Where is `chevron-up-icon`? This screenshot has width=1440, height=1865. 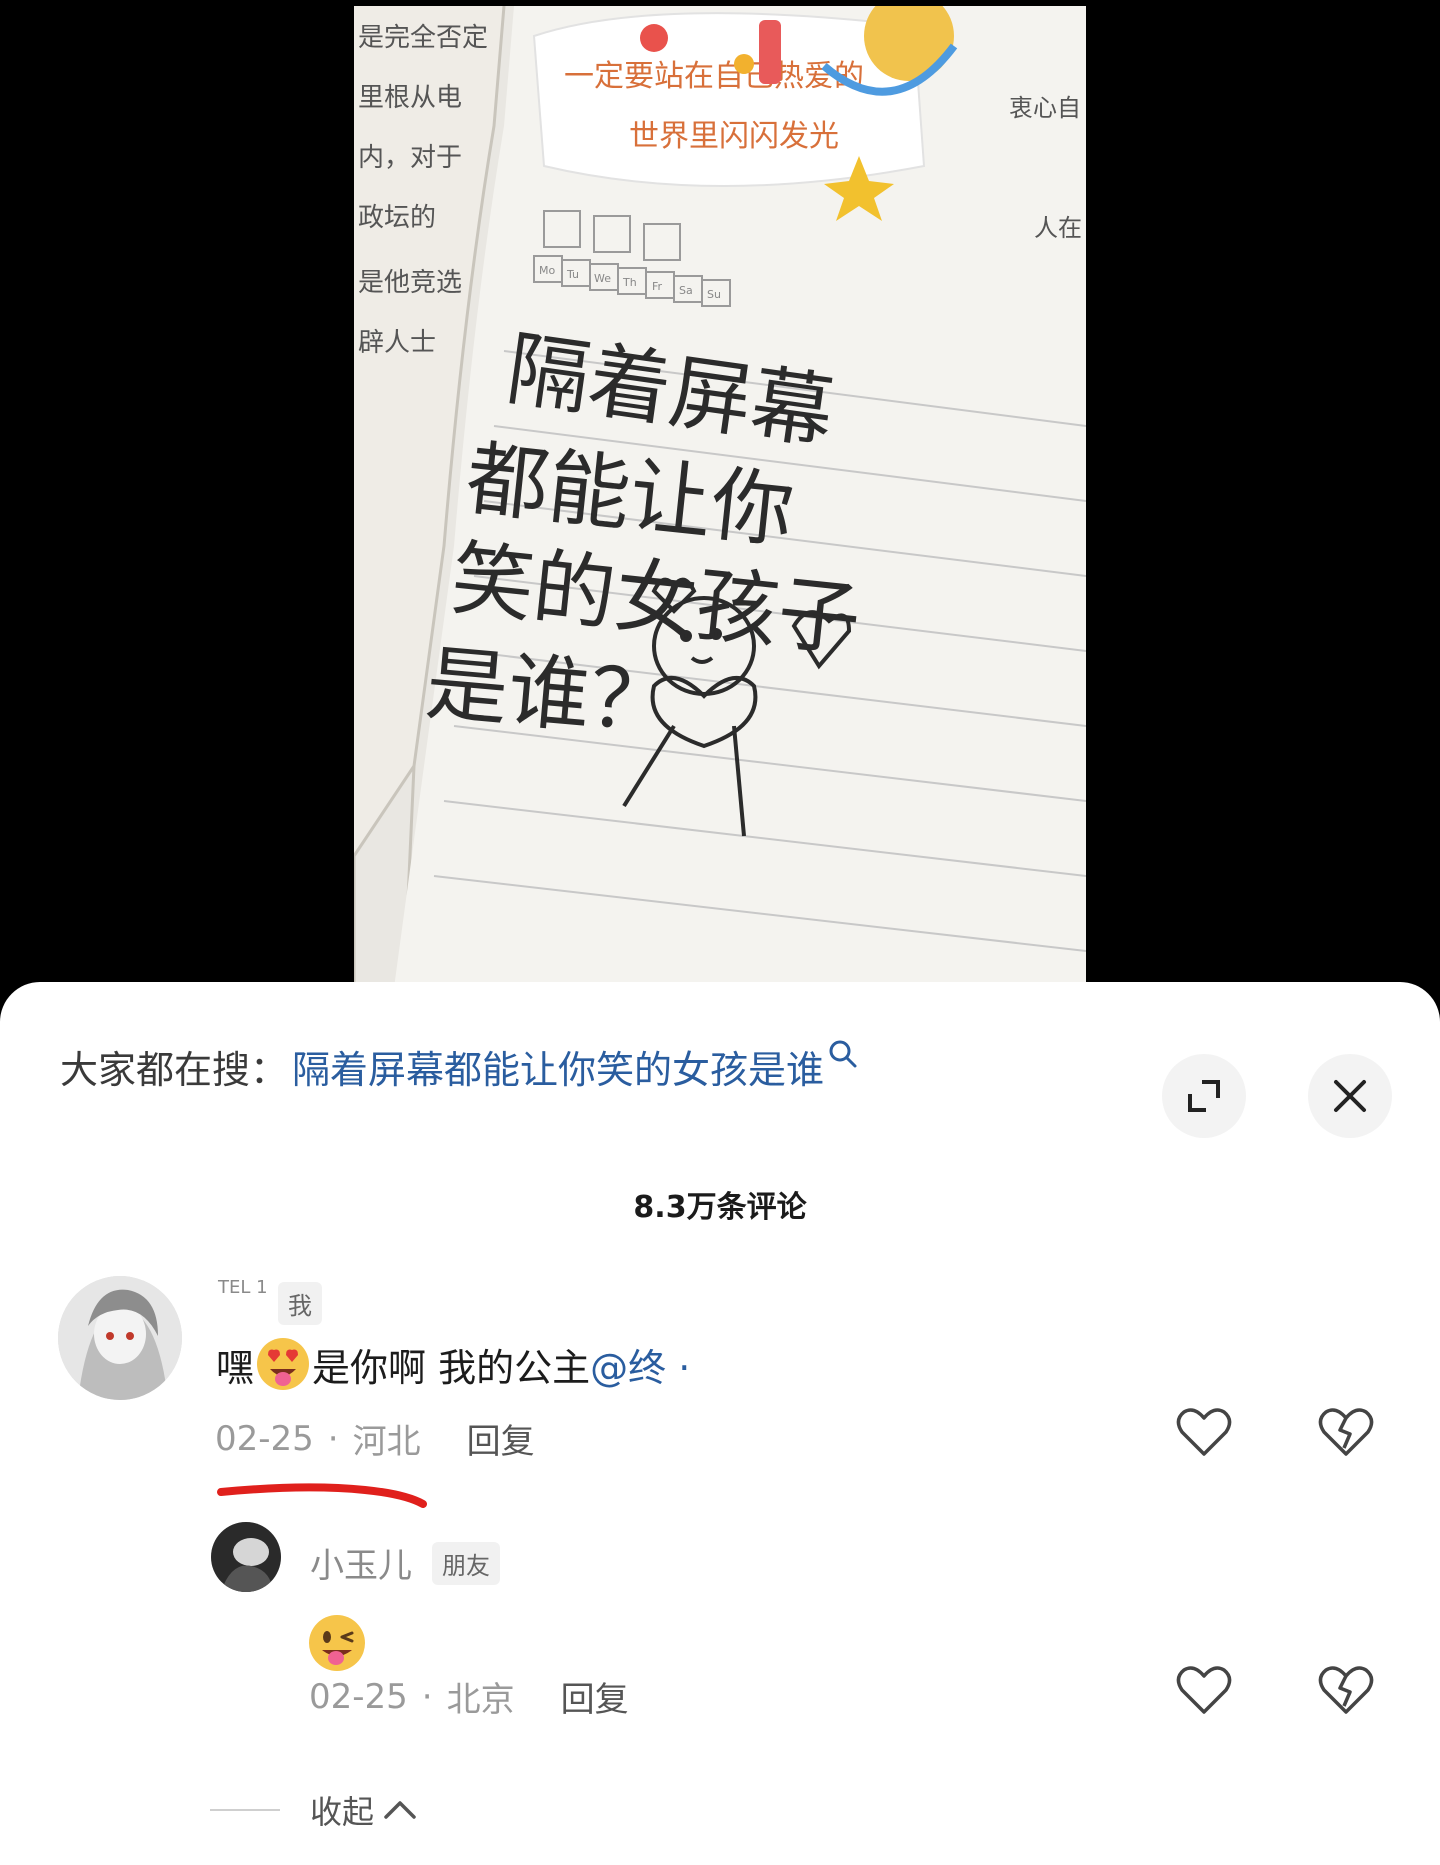 chevron-up-icon is located at coordinates (400, 1810).